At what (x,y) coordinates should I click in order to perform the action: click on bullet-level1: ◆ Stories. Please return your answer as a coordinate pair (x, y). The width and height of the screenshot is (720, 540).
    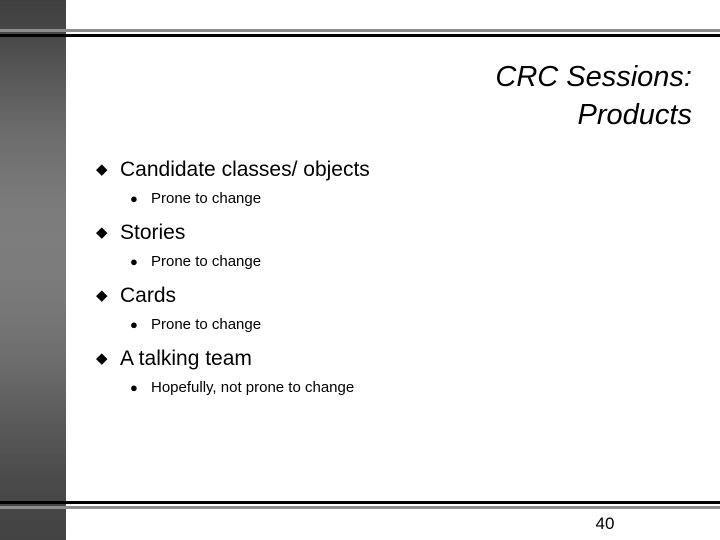
    Looking at the image, I should click on (360, 234).